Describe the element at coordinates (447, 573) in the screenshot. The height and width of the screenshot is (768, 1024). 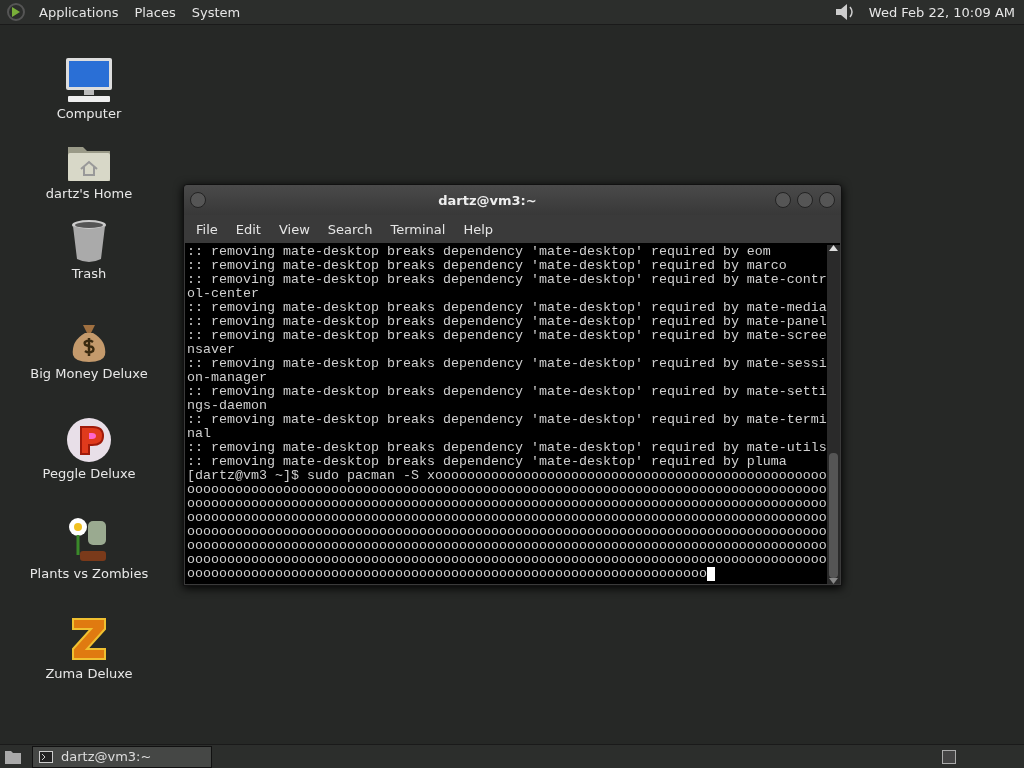
I see `terminal-line: ooooooooooooooooooooooooooooooooooooooooooooooooooooooooooooooooo` at that location.